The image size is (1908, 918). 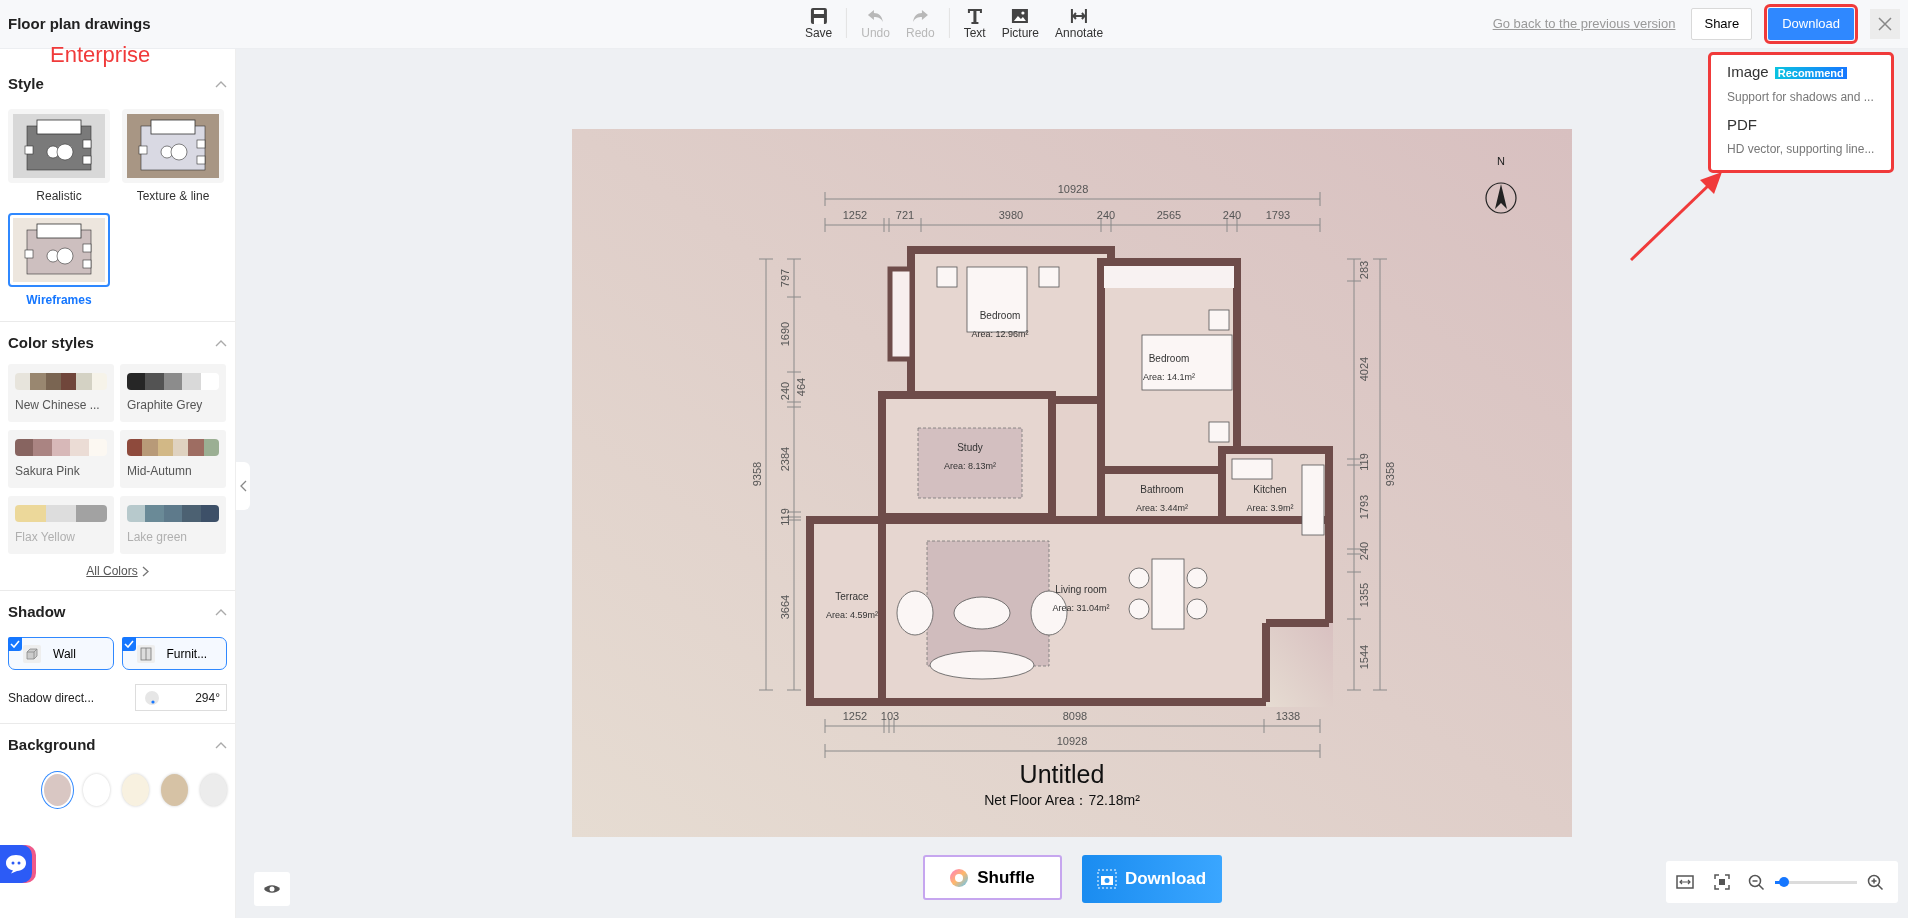 What do you see at coordinates (51, 342) in the screenshot?
I see `section-title: Color styles` at bounding box center [51, 342].